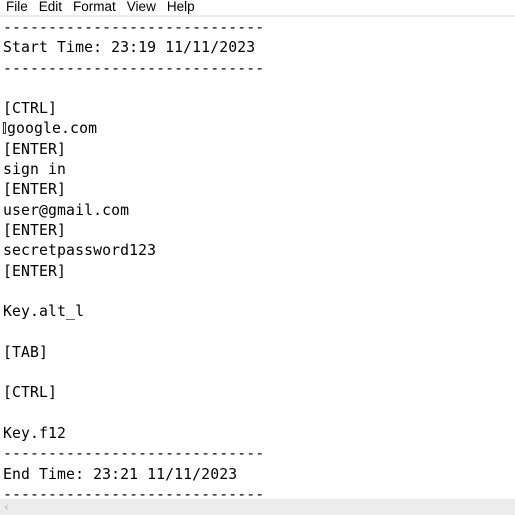  I want to click on text-line: secretpassword123, so click(80, 251).